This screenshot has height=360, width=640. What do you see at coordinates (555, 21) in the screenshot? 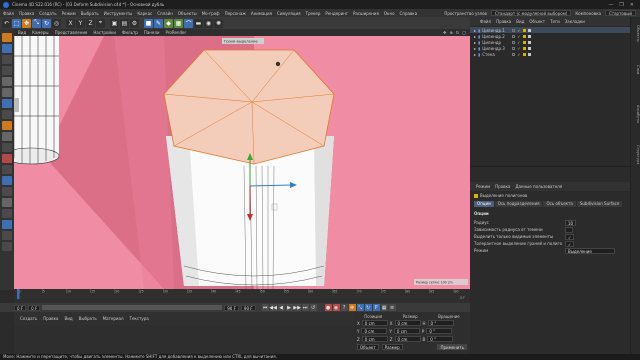
I see `object-menu-item: Теги` at bounding box center [555, 21].